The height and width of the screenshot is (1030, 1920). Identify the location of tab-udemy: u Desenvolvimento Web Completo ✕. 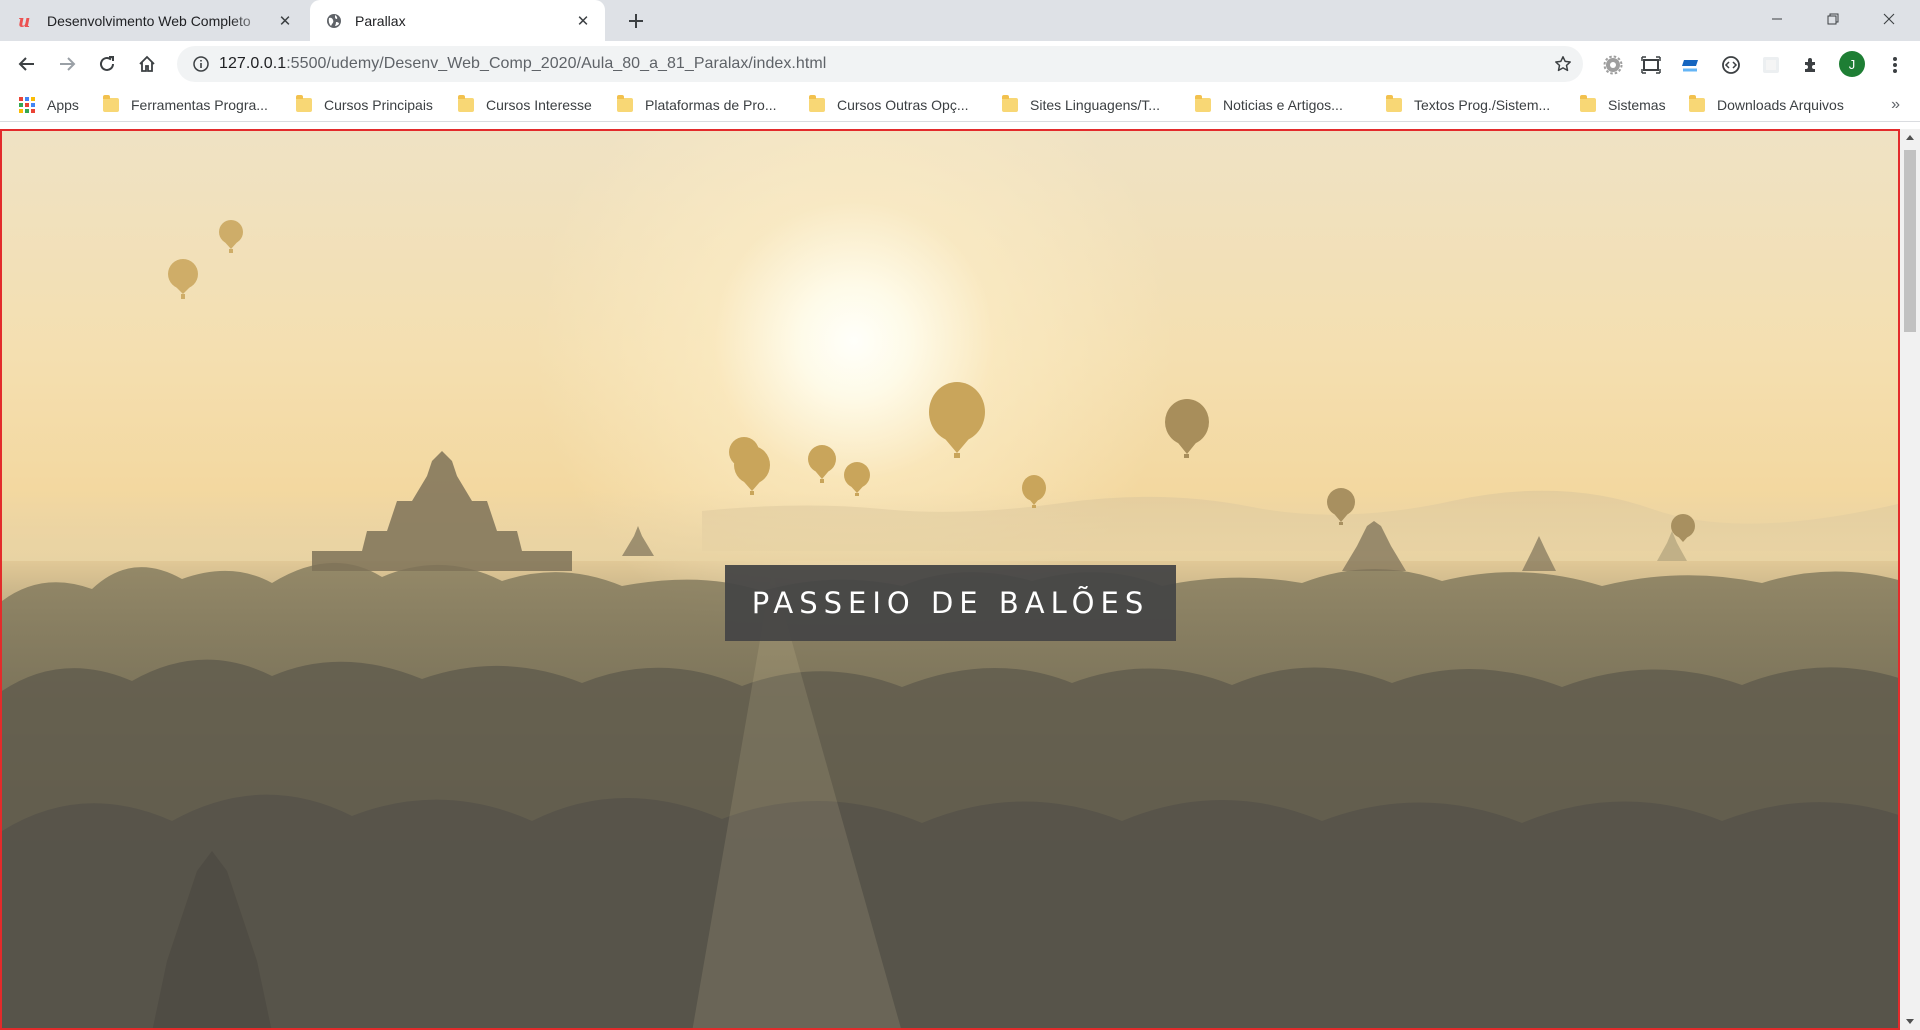
(162, 20).